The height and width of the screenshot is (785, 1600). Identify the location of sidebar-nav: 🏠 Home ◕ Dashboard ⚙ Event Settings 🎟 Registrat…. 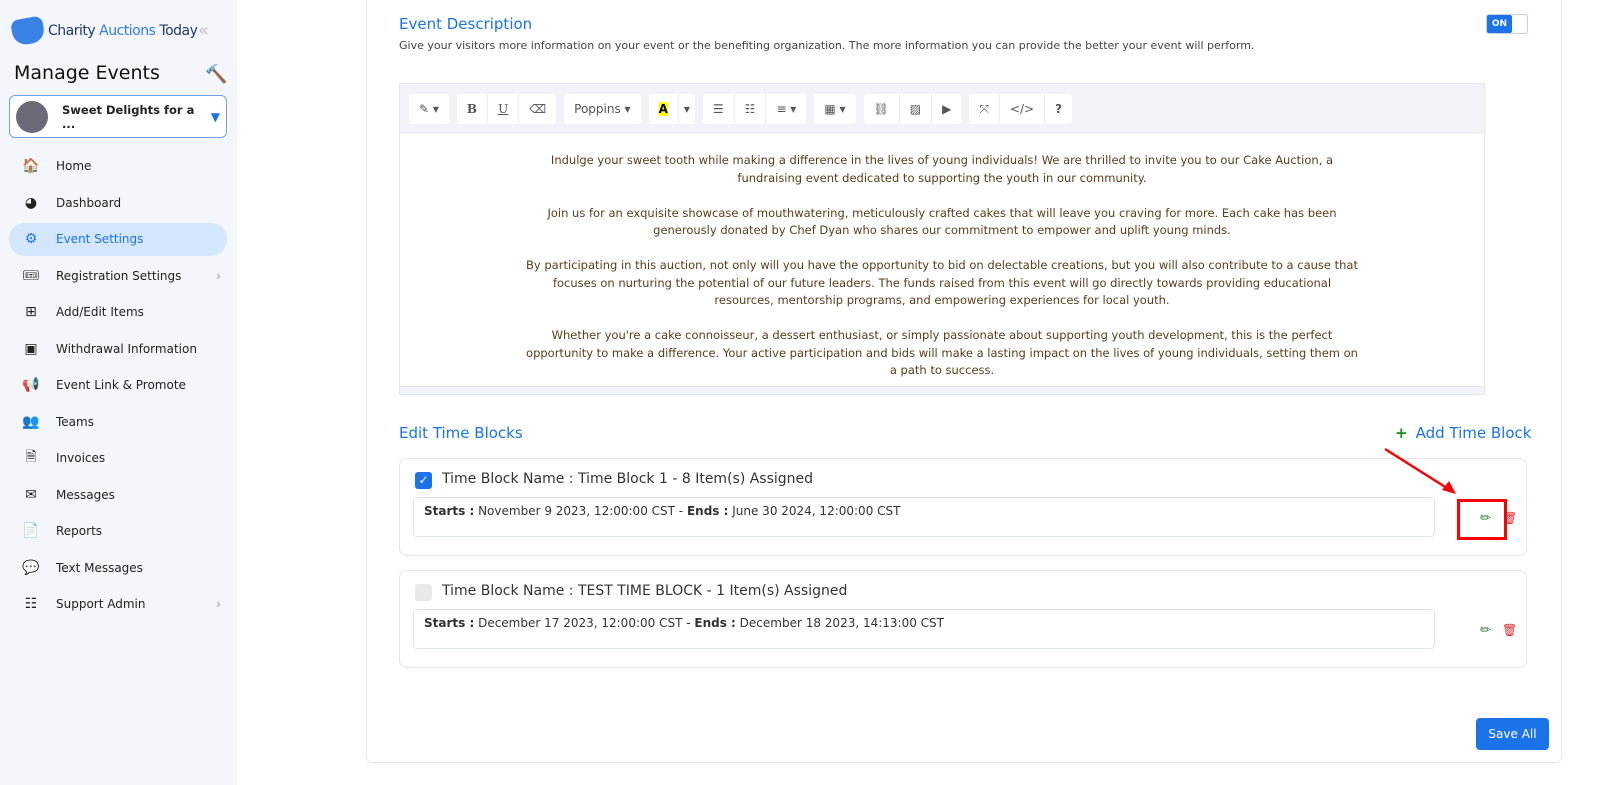
(118, 387).